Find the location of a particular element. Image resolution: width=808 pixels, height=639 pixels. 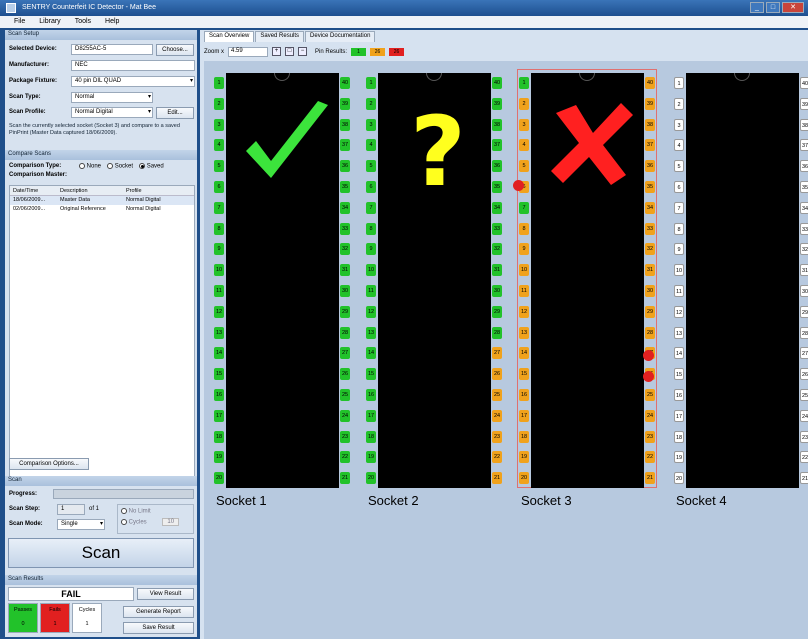

tab-device-documentation: Device Documentation is located at coordinates (340, 36).